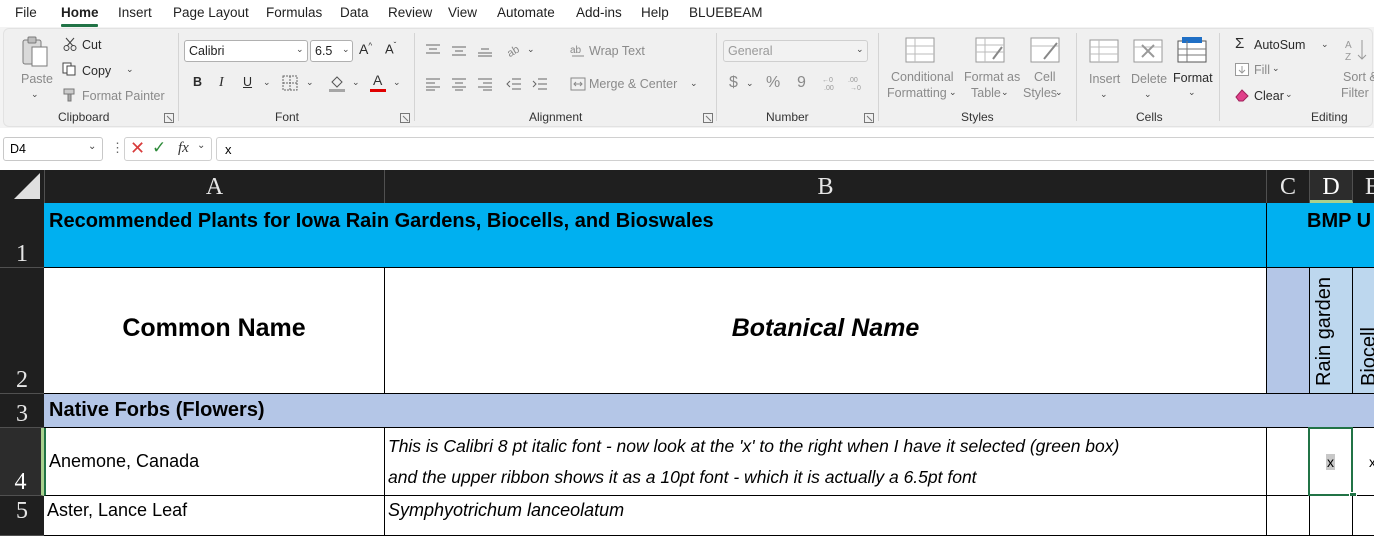 This screenshot has width=1374, height=536. I want to click on borders-chevron-icon: ⌄, so click(310, 82).